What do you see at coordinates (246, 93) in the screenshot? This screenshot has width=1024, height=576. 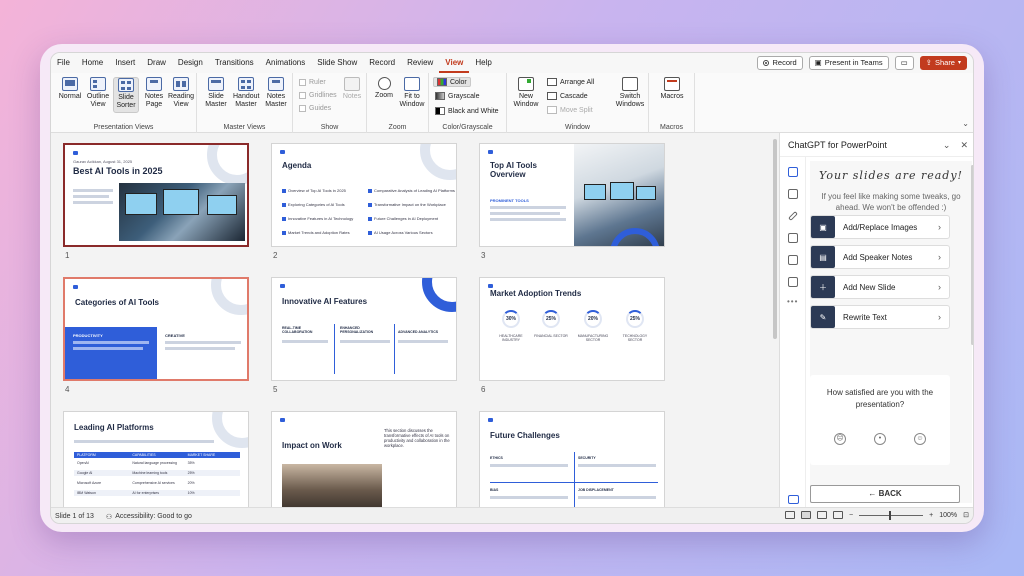 I see `handout-master-button: Handout Master` at bounding box center [246, 93].